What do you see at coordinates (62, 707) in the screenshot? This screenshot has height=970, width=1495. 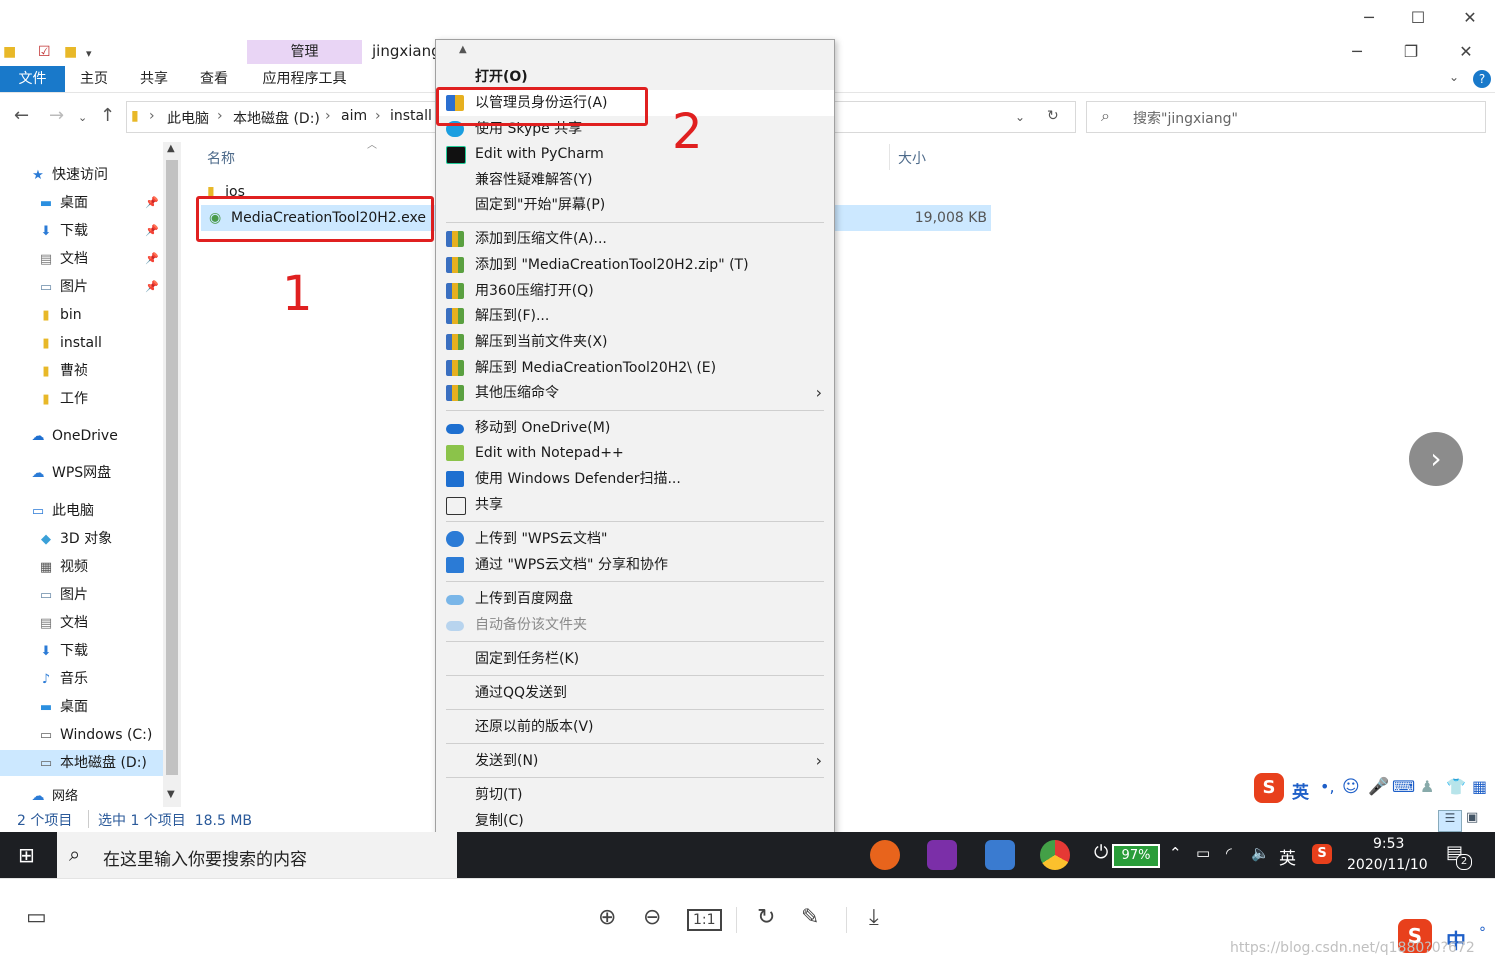 I see `nav-pc-desktop: ▬ 桌面` at bounding box center [62, 707].